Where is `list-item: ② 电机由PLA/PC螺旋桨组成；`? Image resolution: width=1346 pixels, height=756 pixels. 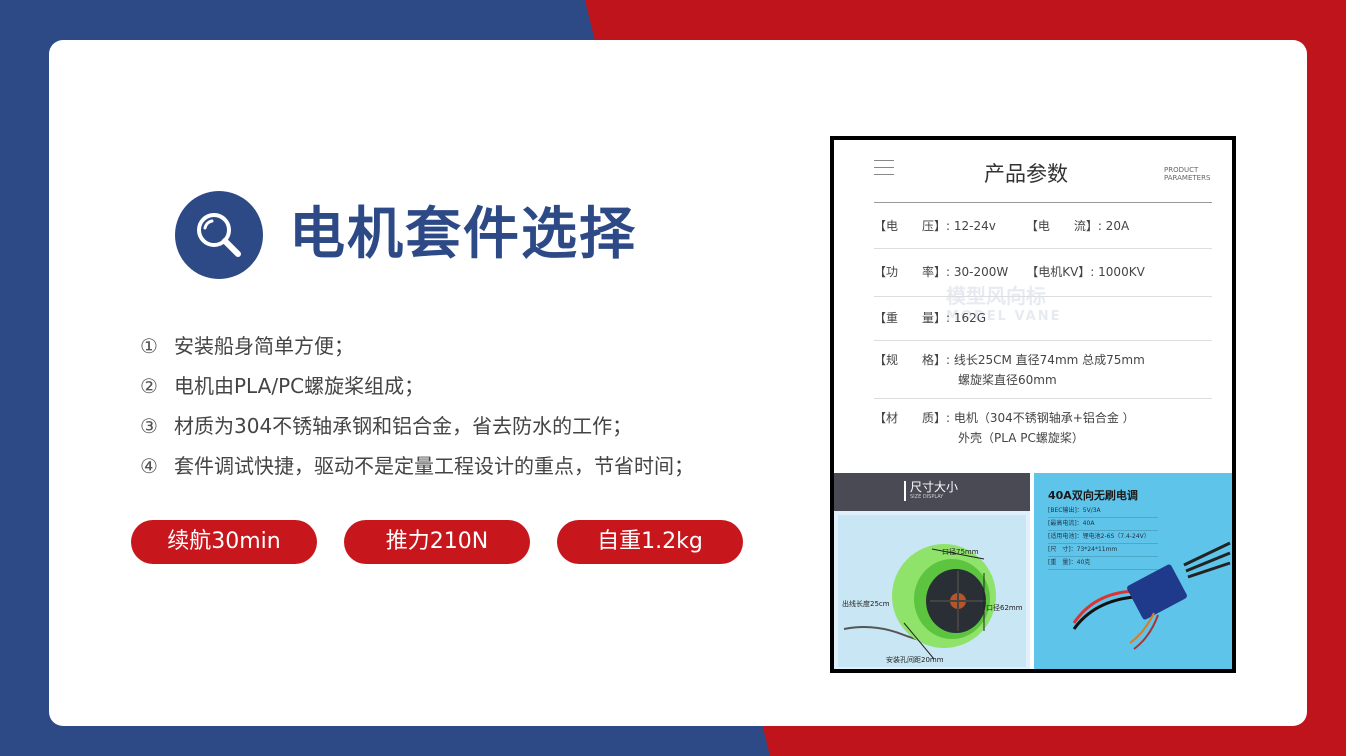 list-item: ② 电机由PLA/PC螺旋桨组成； is located at coordinates (282, 386).